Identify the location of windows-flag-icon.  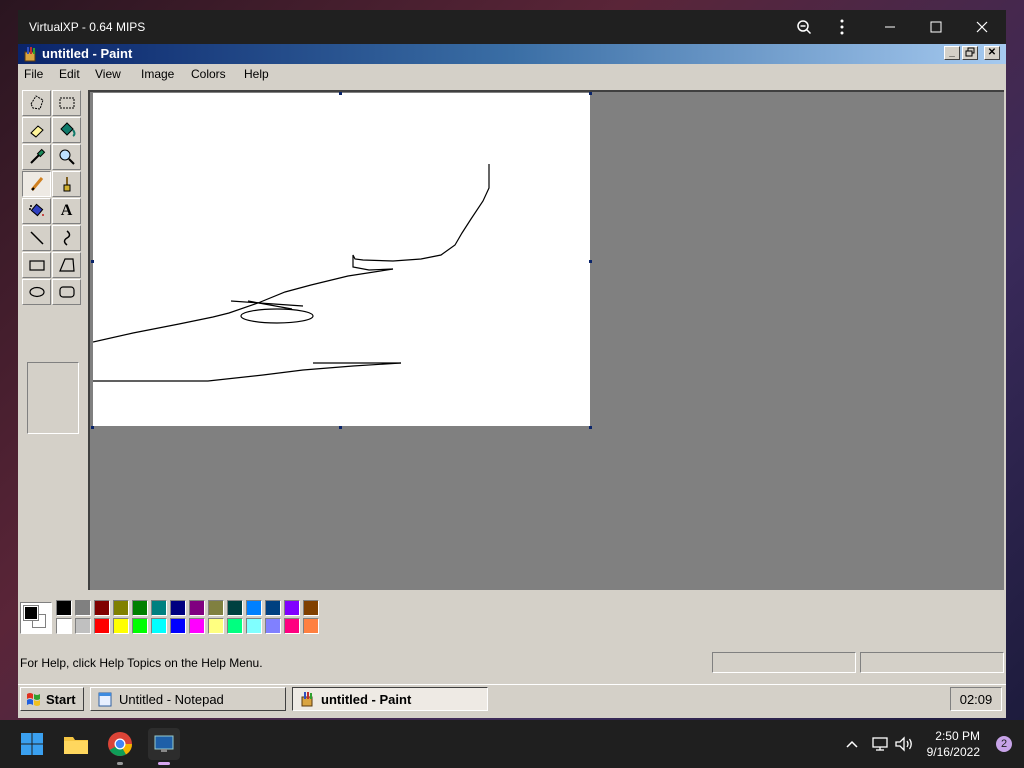
(33, 699).